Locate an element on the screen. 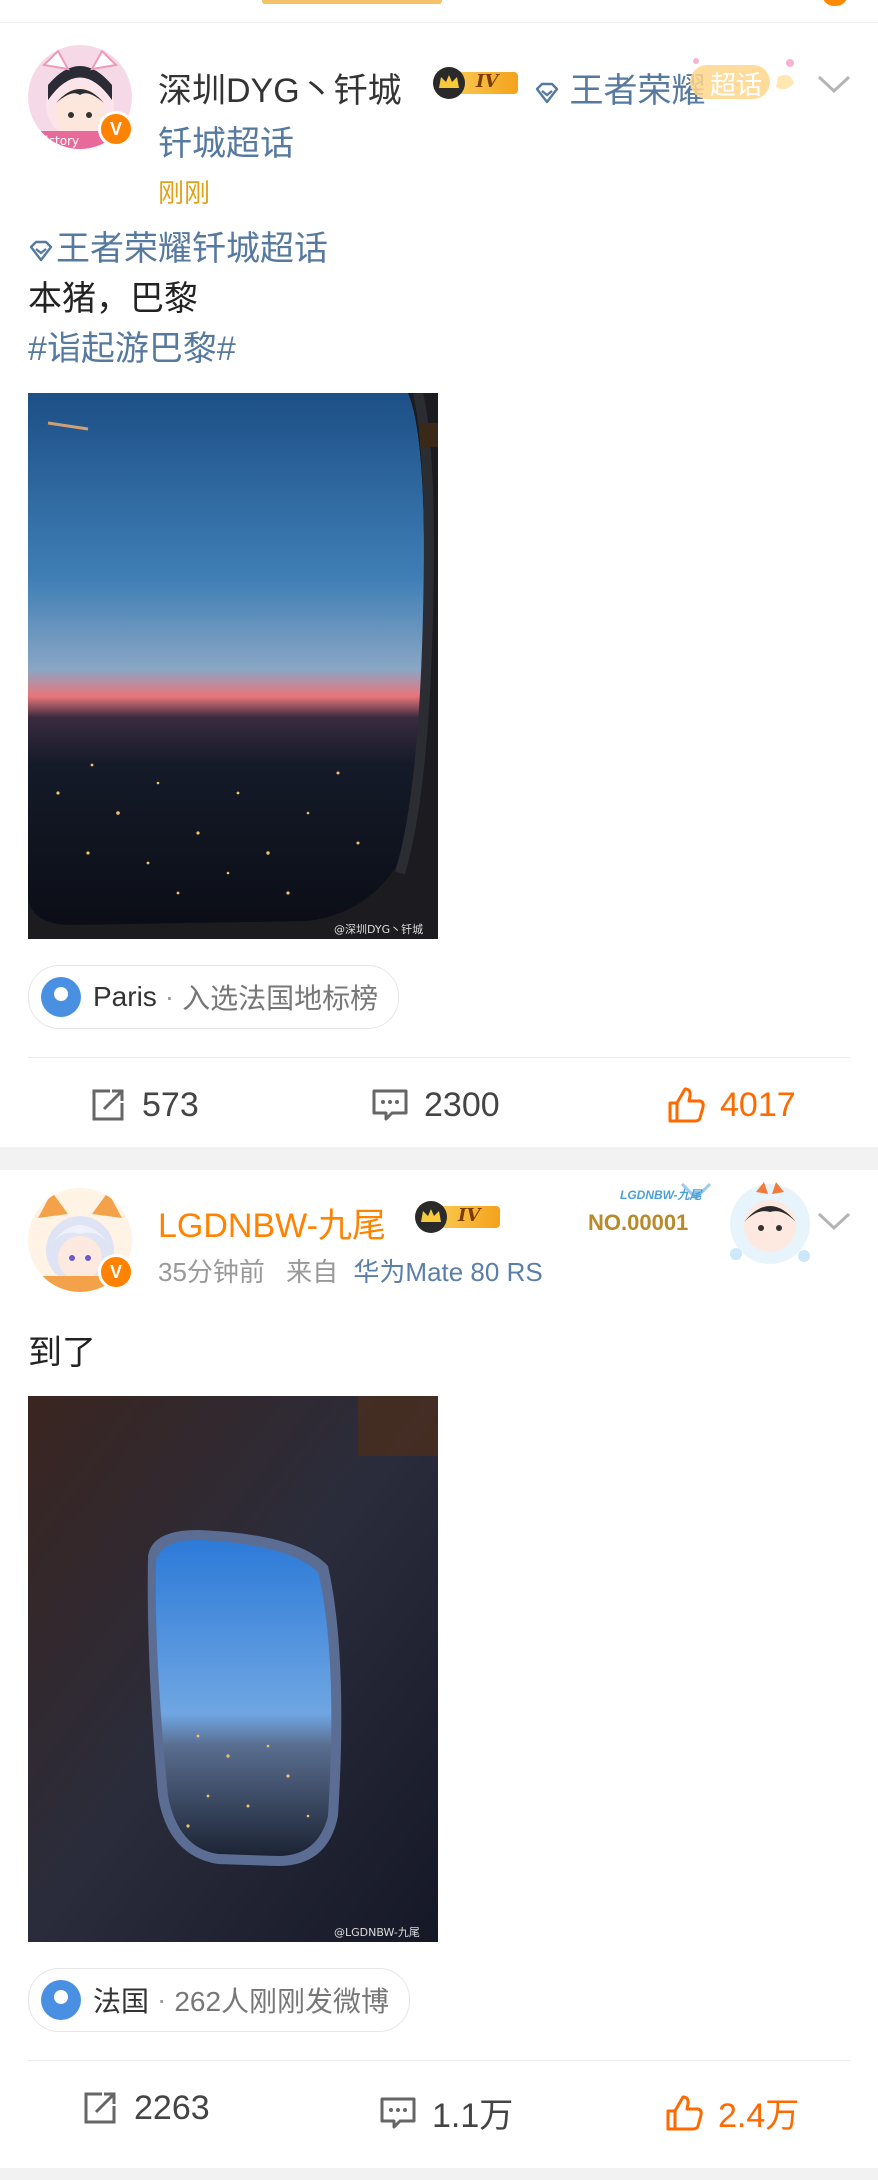 This screenshot has height=2180, width=878. username: LGDNBW-九尾 is located at coordinates (272, 1222).